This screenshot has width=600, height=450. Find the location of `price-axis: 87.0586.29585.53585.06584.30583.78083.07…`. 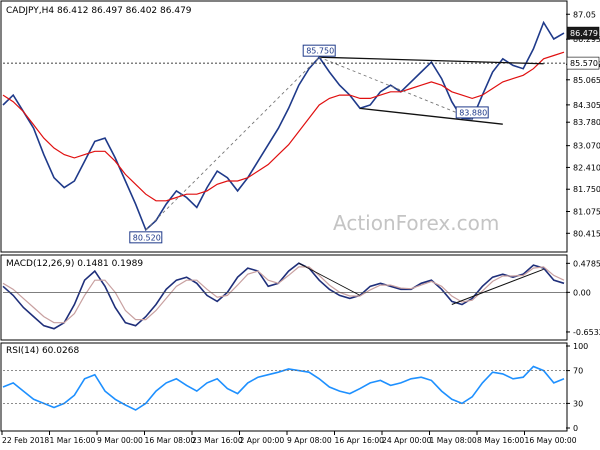

price-axis: 87.0586.29585.53585.06584.30583.78083.07… is located at coordinates (583, 124).